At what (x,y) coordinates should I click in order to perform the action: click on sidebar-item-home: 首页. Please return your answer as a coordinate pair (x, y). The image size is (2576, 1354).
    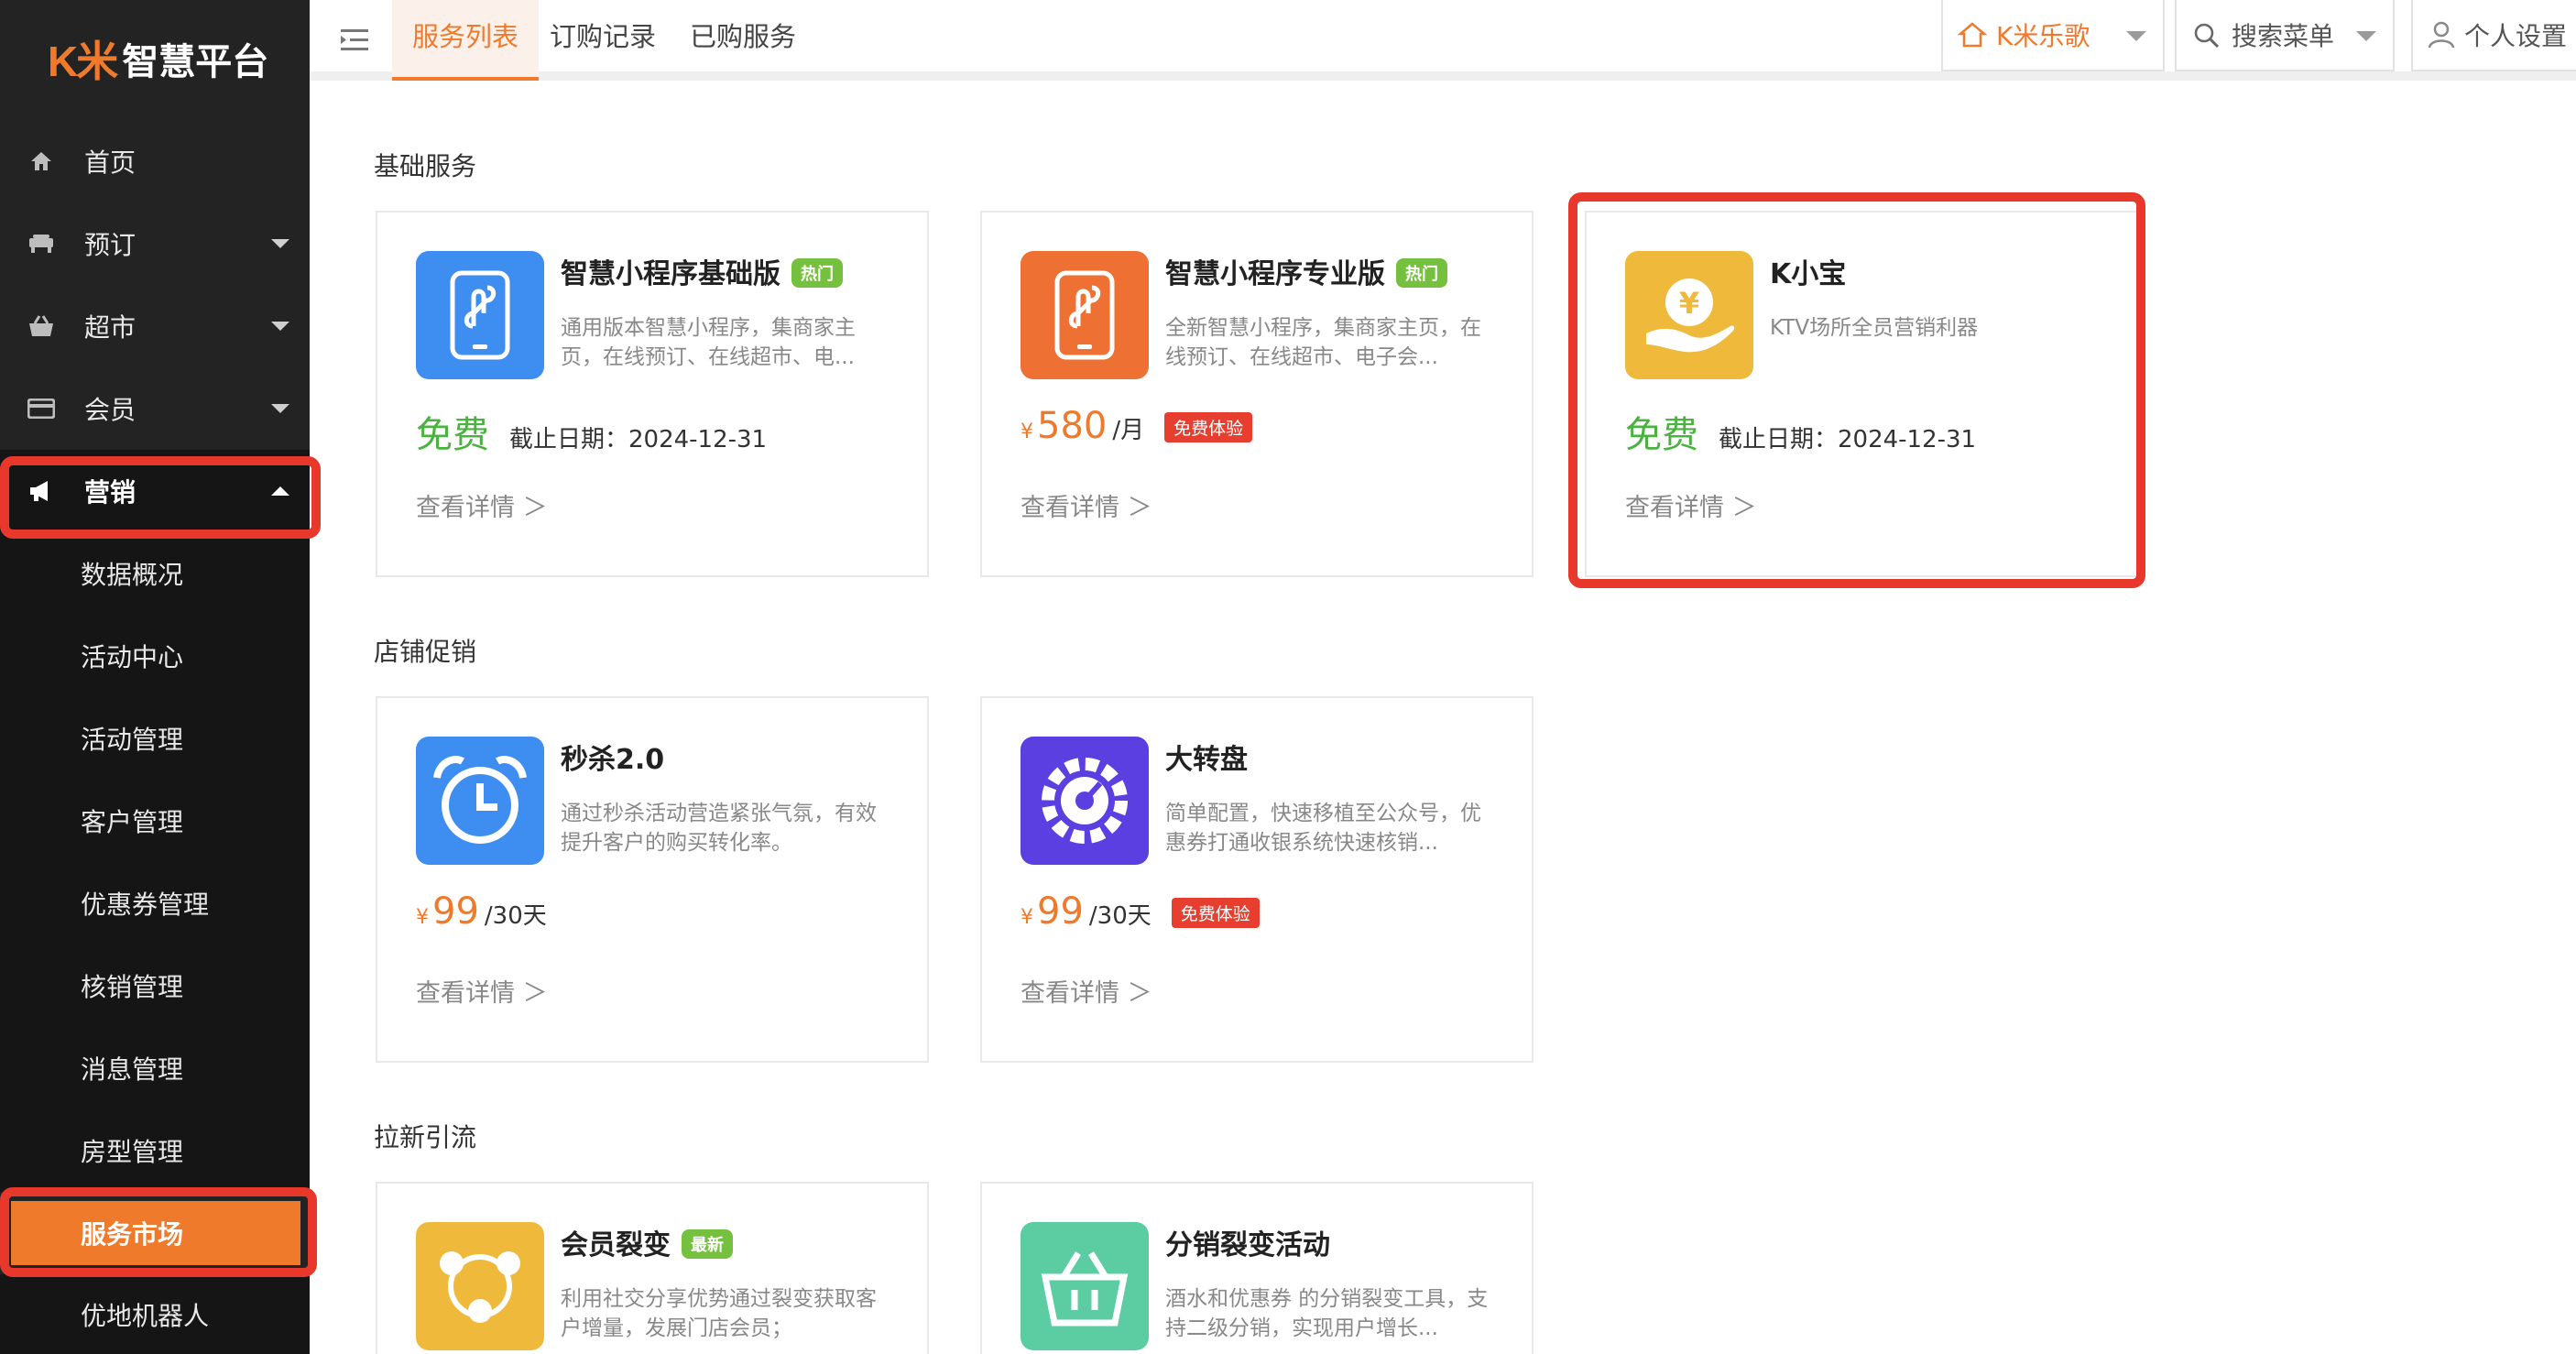
    Looking at the image, I should click on (155, 161).